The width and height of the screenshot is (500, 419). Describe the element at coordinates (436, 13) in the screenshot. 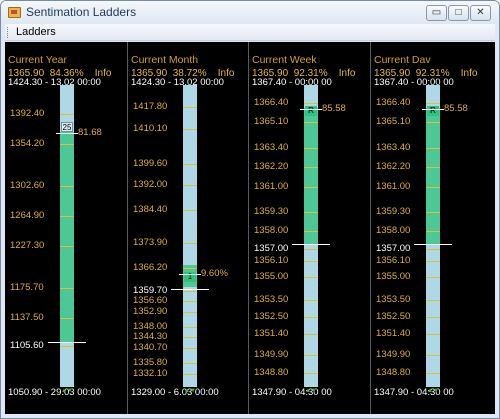

I see `minimize-button: ▭` at that location.